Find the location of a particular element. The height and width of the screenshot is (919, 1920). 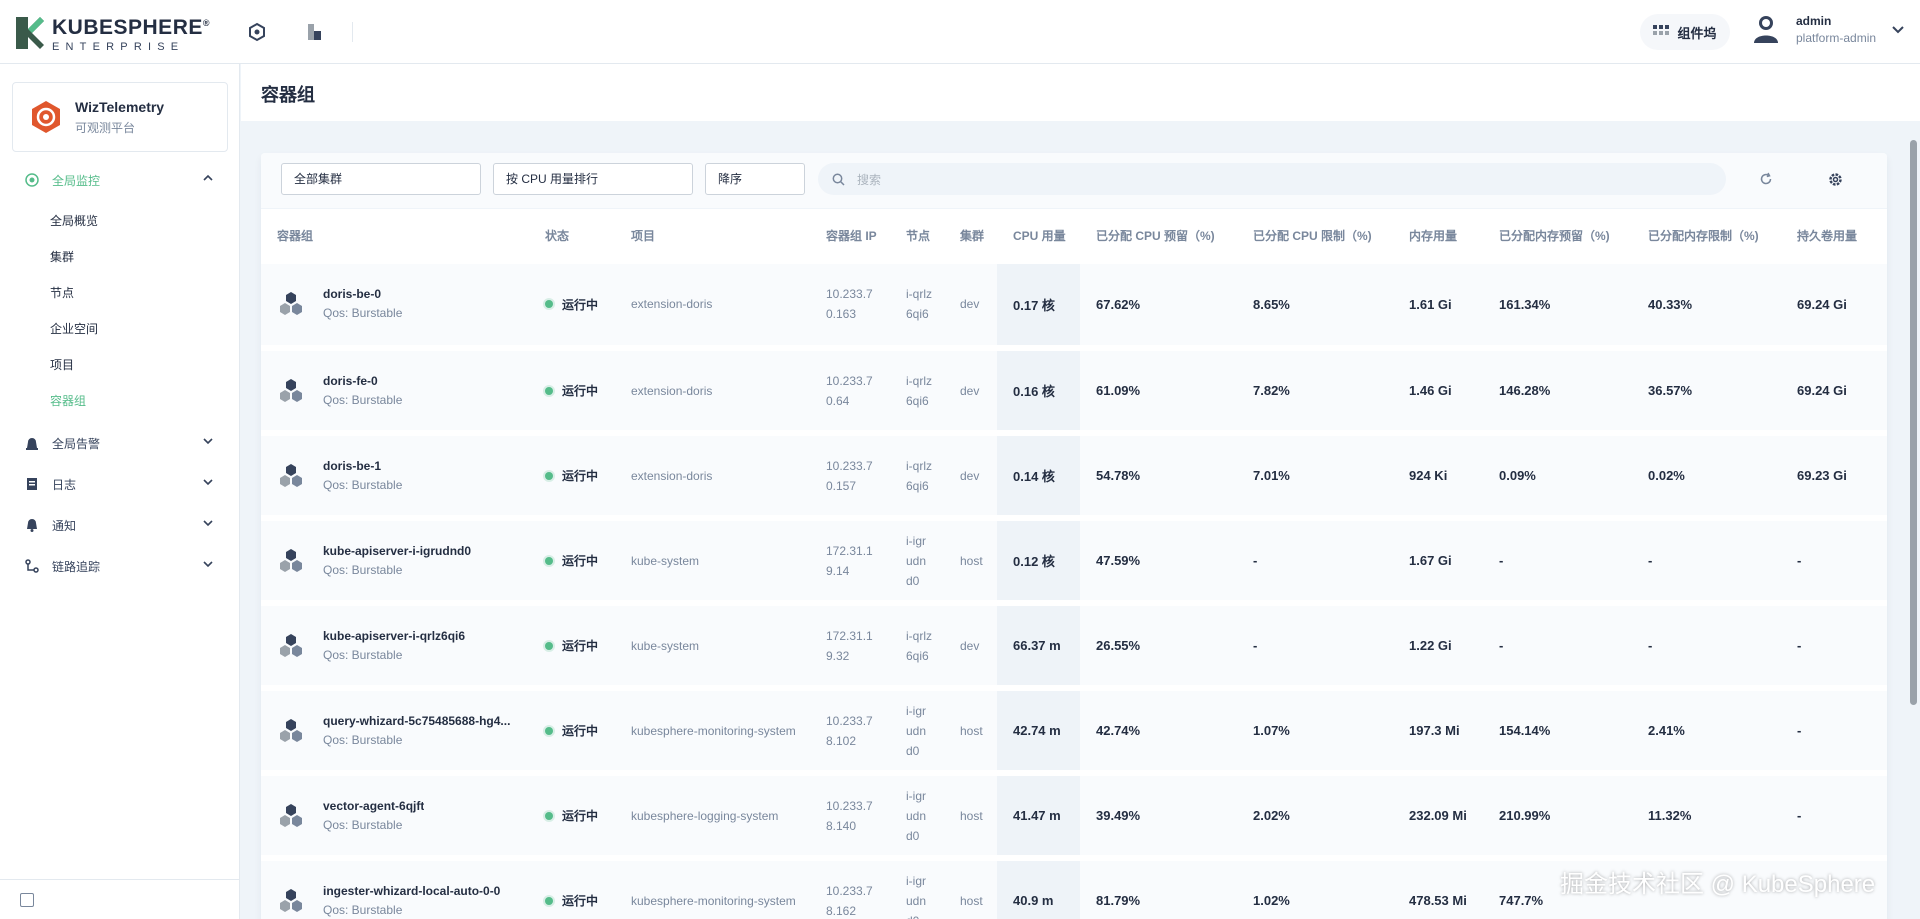

cluster-select: 全部集群 is located at coordinates (381, 179).